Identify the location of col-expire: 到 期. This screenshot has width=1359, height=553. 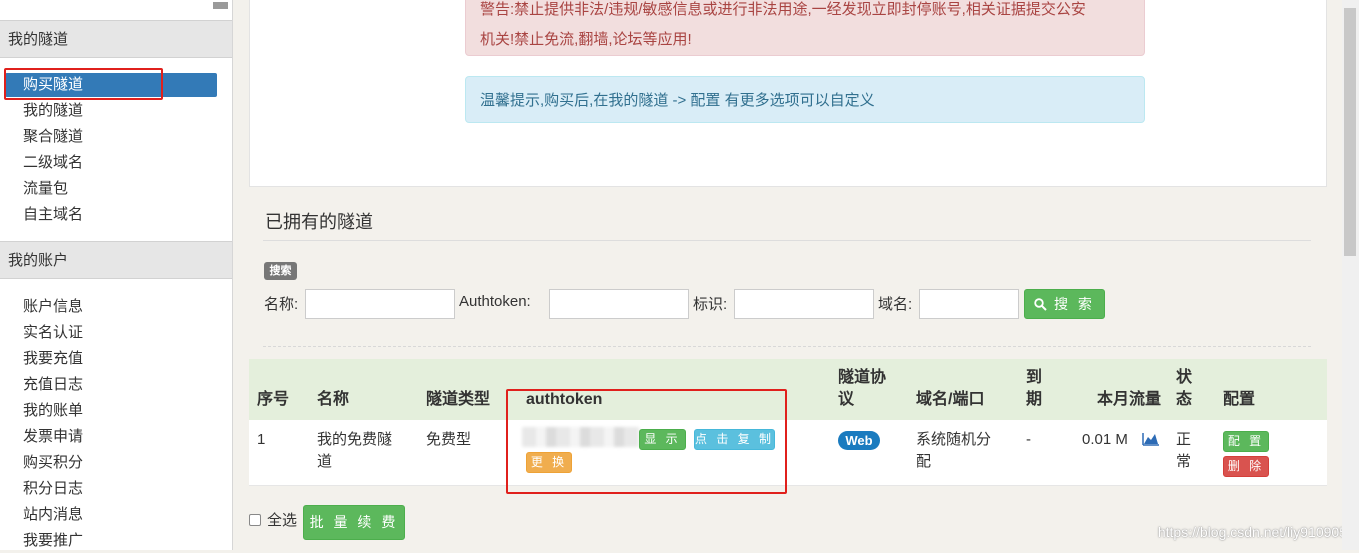
(1034, 389).